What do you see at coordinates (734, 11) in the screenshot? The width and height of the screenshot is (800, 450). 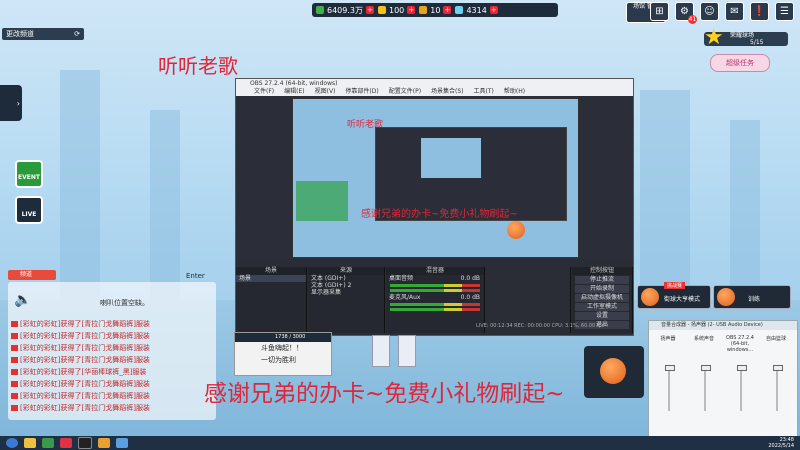 I see `mail-icon: ✉` at bounding box center [734, 11].